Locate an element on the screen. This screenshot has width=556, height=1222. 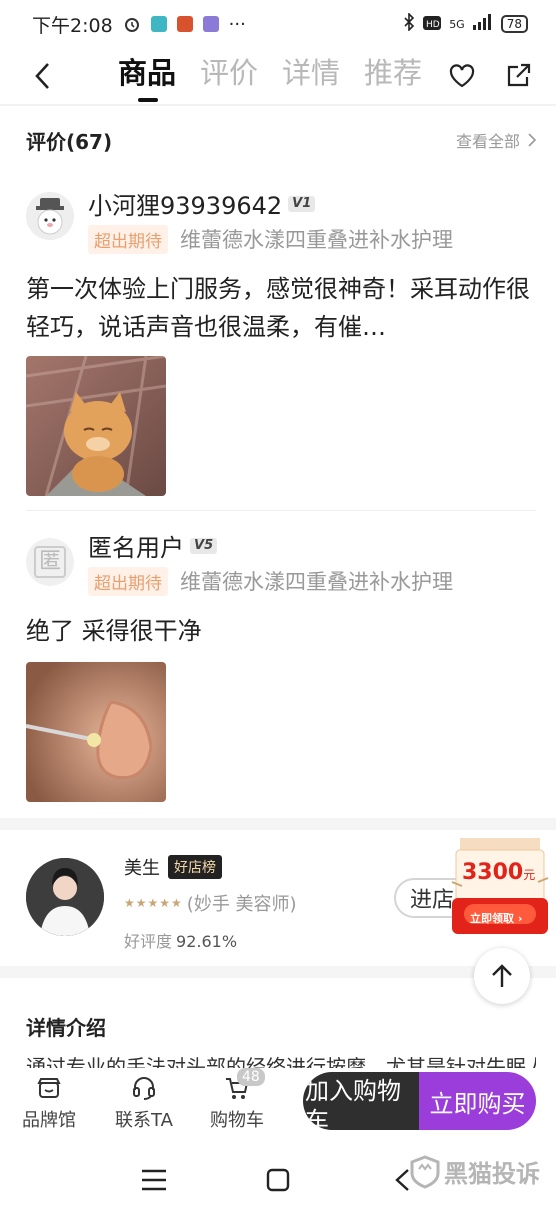
cart-icon: 48 is located at coordinates (244, 1085).